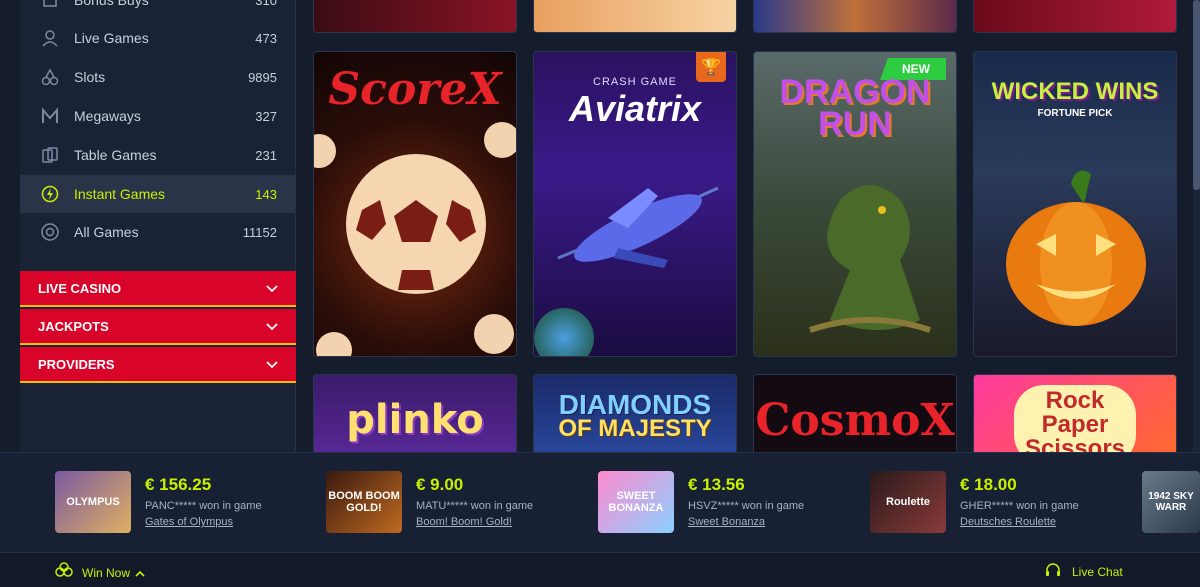 The image size is (1200, 587). What do you see at coordinates (1196, 95) in the screenshot?
I see `scrollbar-thumb` at bounding box center [1196, 95].